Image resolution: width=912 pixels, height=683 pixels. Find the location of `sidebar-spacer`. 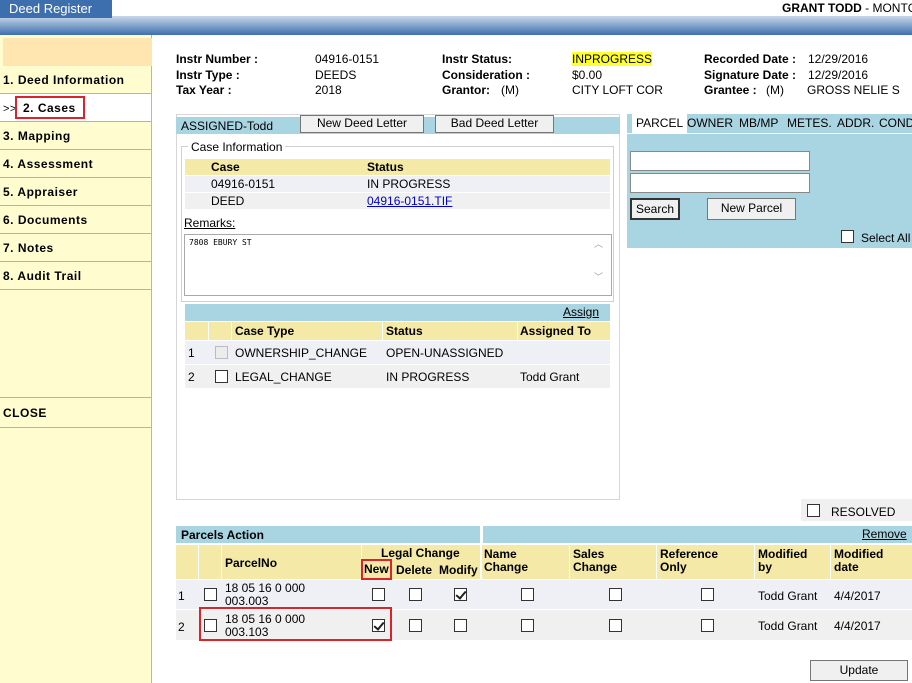

sidebar-spacer is located at coordinates (75, 344).